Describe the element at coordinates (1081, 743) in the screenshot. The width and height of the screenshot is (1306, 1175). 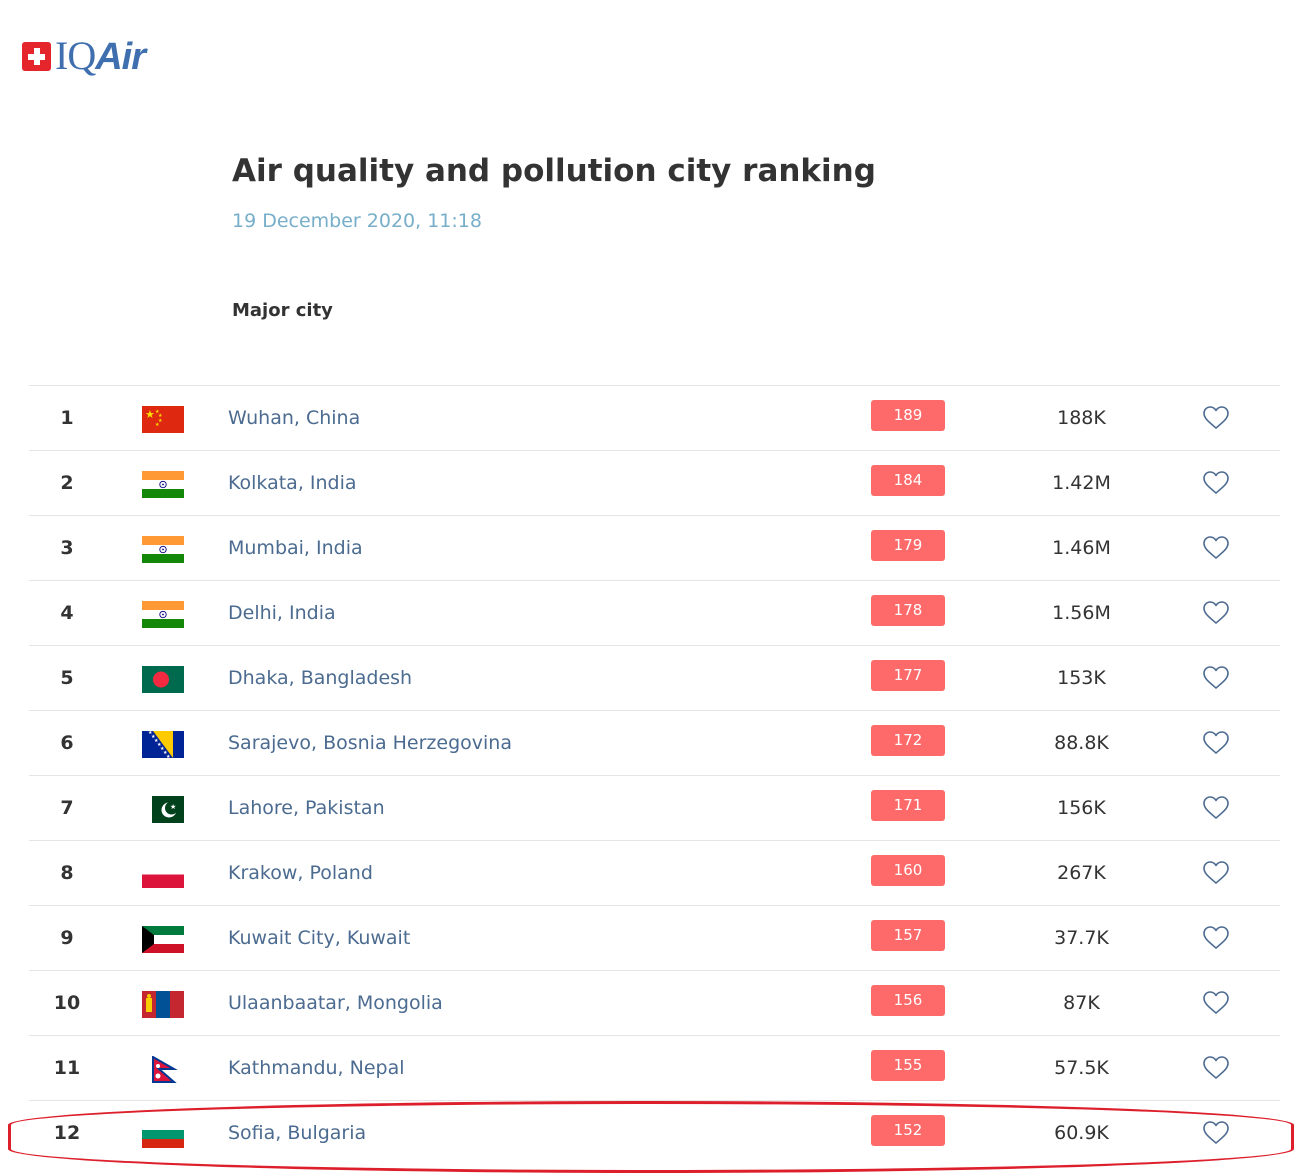
I see `population-value: 88.8K` at that location.